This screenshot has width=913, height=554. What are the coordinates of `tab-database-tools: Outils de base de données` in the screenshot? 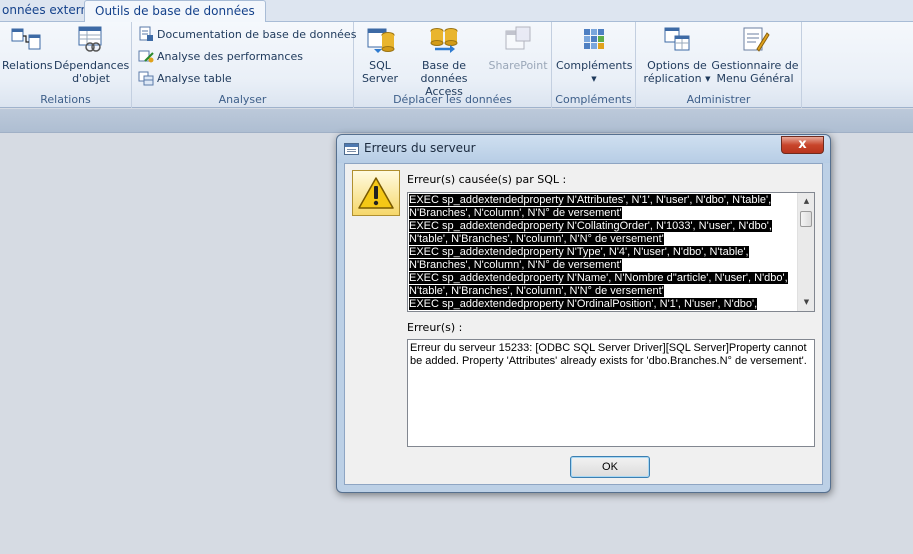 It's located at (175, 11).